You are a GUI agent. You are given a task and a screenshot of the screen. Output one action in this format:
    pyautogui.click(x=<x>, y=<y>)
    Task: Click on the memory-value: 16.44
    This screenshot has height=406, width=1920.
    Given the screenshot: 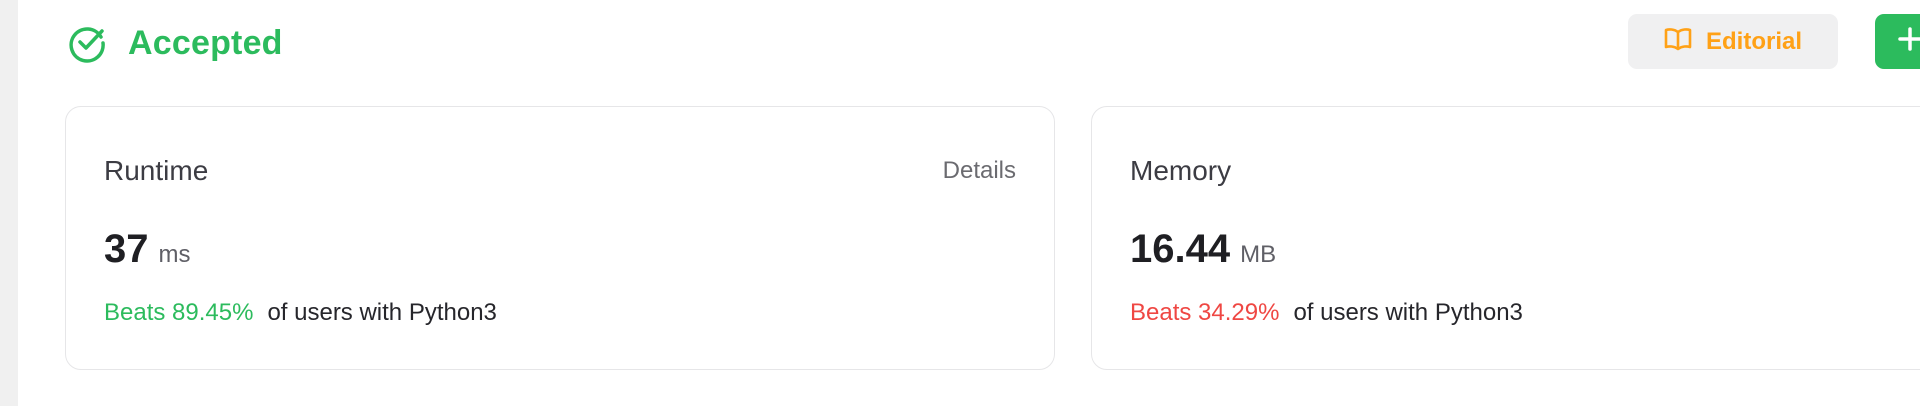 What is the action you would take?
    pyautogui.click(x=1180, y=249)
    